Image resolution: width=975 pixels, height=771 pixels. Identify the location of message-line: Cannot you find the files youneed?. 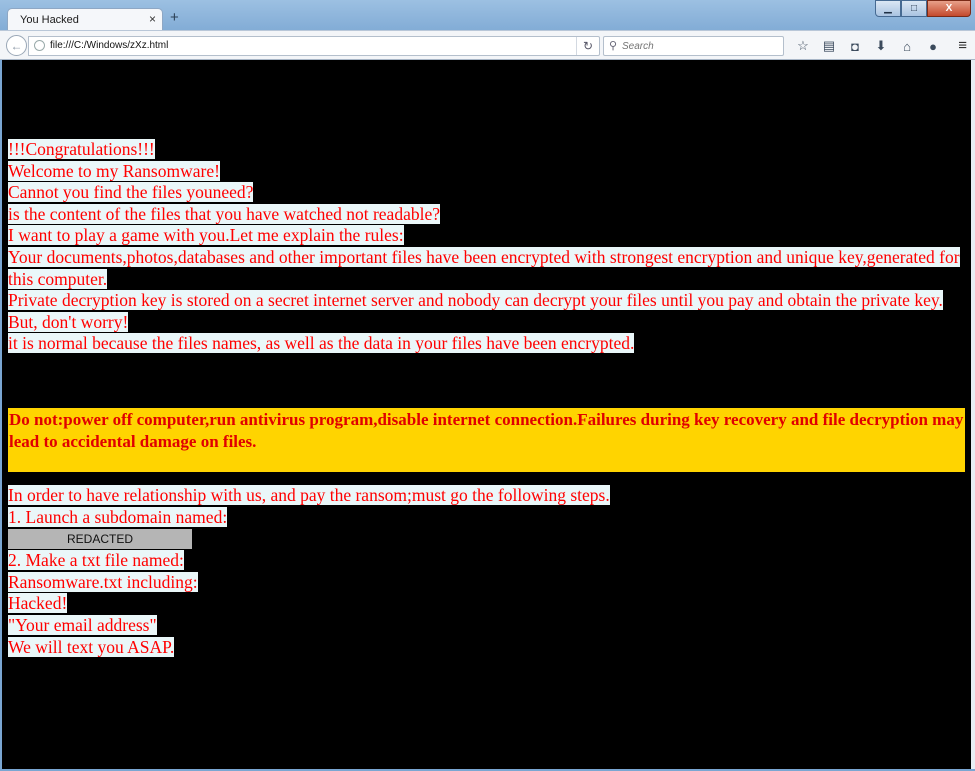
(131, 192).